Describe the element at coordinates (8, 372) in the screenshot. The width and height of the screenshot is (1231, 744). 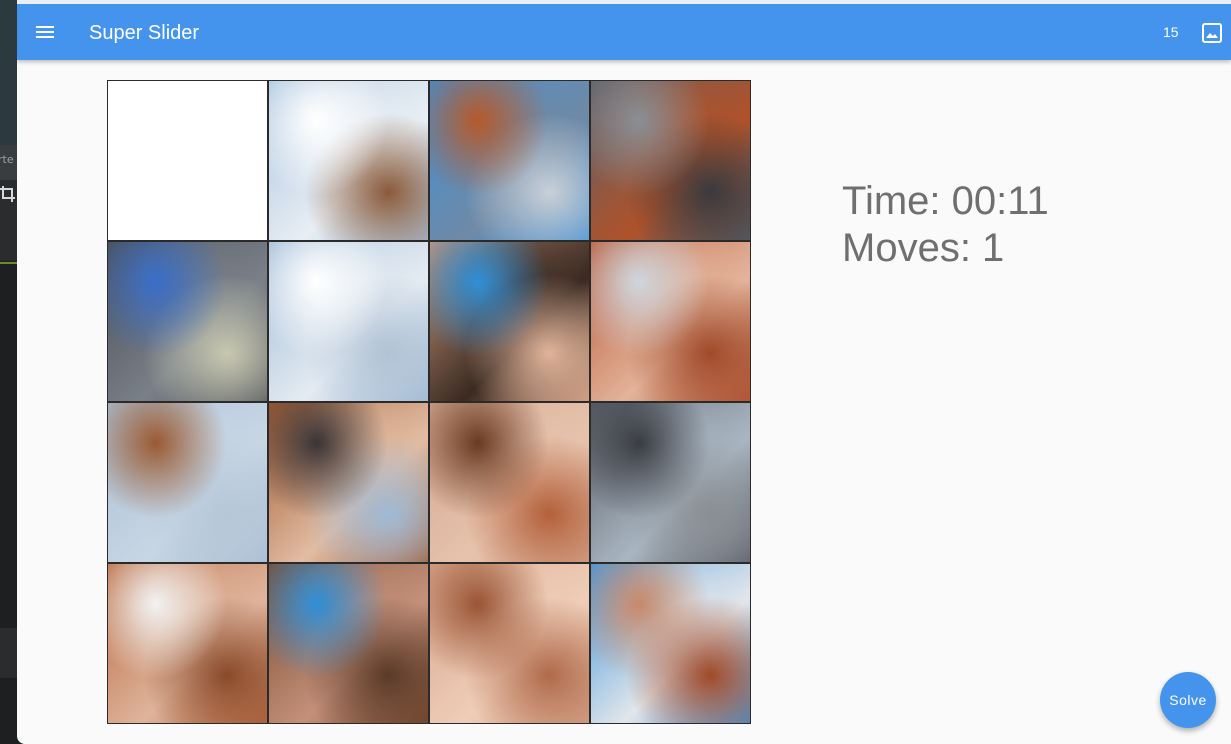
I see `background-desktop-strip: rte` at that location.